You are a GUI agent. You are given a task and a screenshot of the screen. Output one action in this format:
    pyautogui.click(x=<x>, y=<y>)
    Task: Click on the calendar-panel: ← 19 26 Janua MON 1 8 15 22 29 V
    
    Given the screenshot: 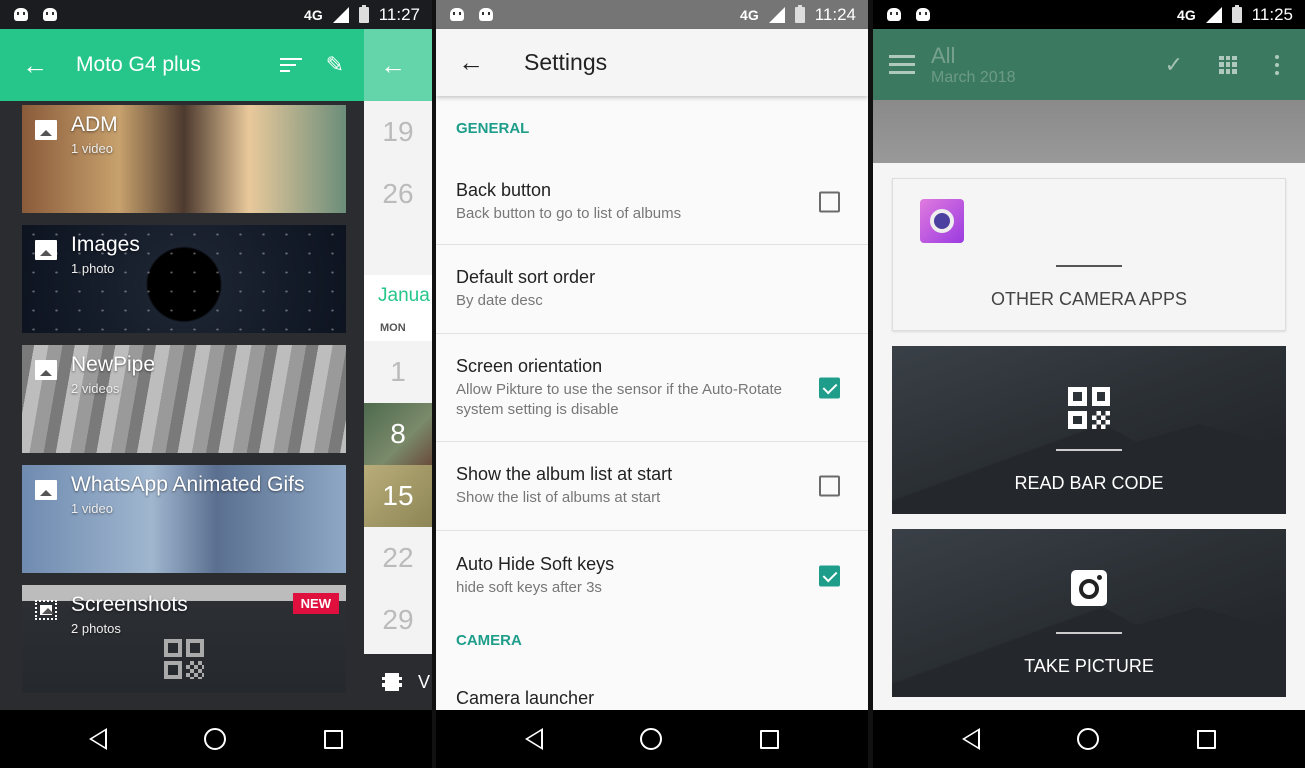 What is the action you would take?
    pyautogui.click(x=398, y=369)
    